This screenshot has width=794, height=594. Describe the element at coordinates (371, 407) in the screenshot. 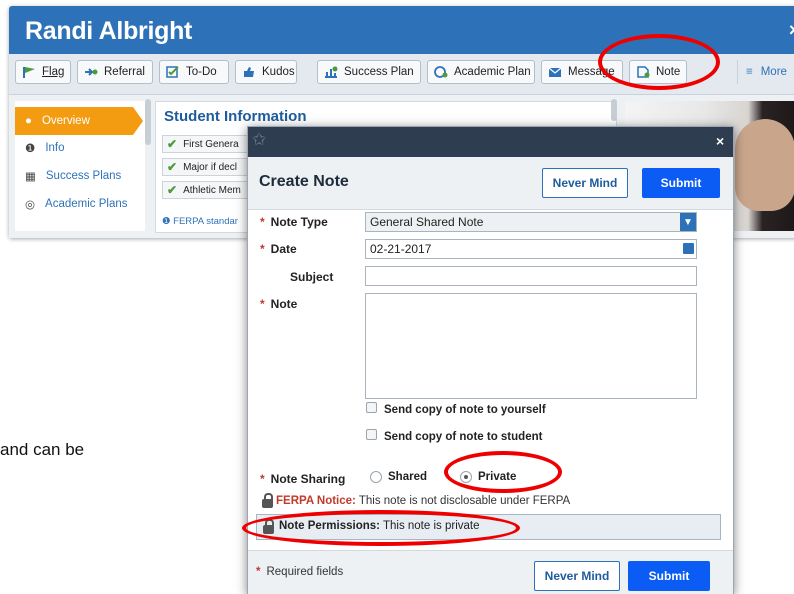

I see `copy-self-checkbox` at that location.